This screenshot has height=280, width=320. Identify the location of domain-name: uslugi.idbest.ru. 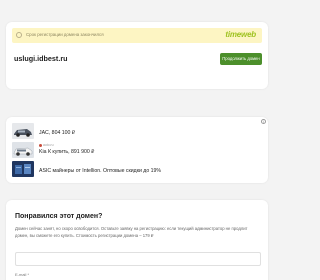
(41, 58).